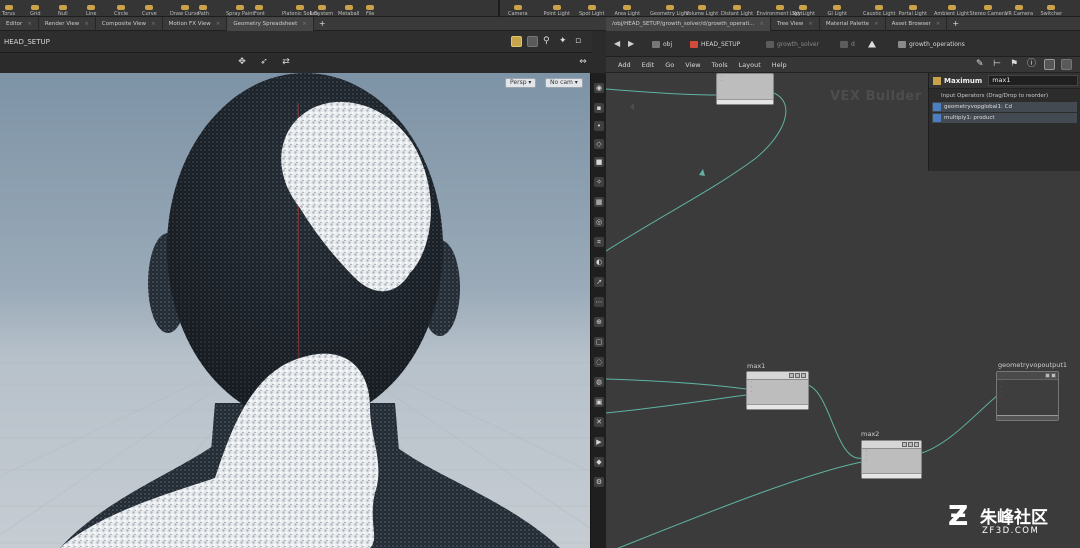 Image resolution: width=1080 pixels, height=548 pixels. I want to click on back-icon: ◀, so click(617, 43).